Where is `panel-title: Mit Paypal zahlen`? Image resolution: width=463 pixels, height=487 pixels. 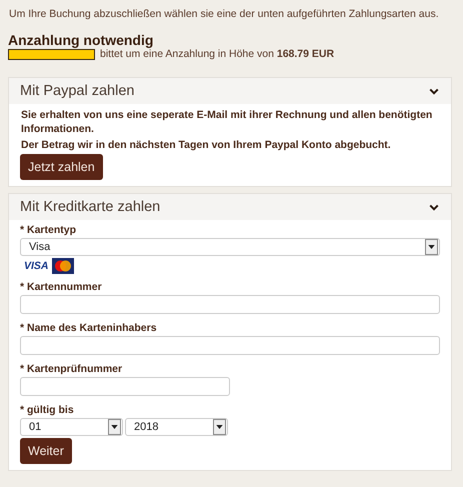
panel-title: Mit Paypal zahlen is located at coordinates (77, 91).